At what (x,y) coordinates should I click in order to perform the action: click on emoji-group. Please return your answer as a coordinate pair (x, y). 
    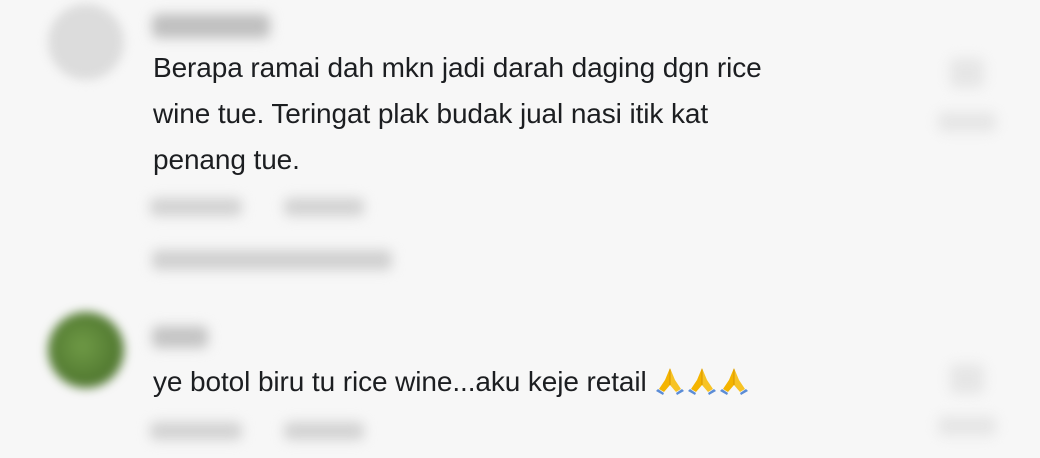
    Looking at the image, I should click on (702, 380).